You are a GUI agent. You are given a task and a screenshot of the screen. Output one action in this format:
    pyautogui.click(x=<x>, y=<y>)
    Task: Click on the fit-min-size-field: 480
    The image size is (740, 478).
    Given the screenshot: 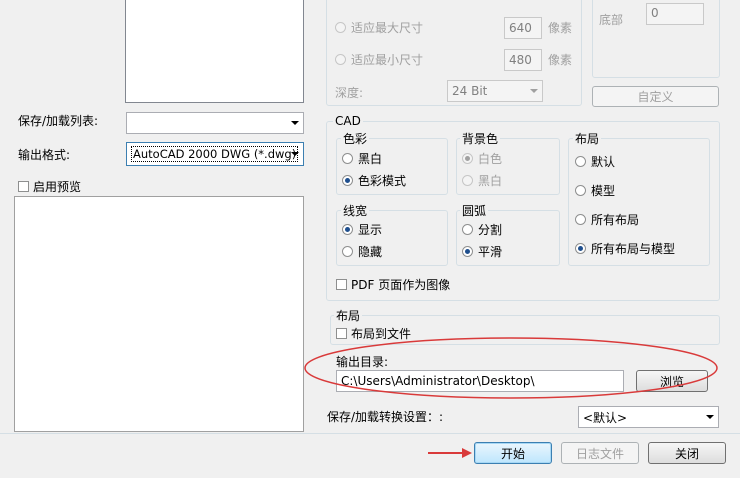 What is the action you would take?
    pyautogui.click(x=523, y=60)
    